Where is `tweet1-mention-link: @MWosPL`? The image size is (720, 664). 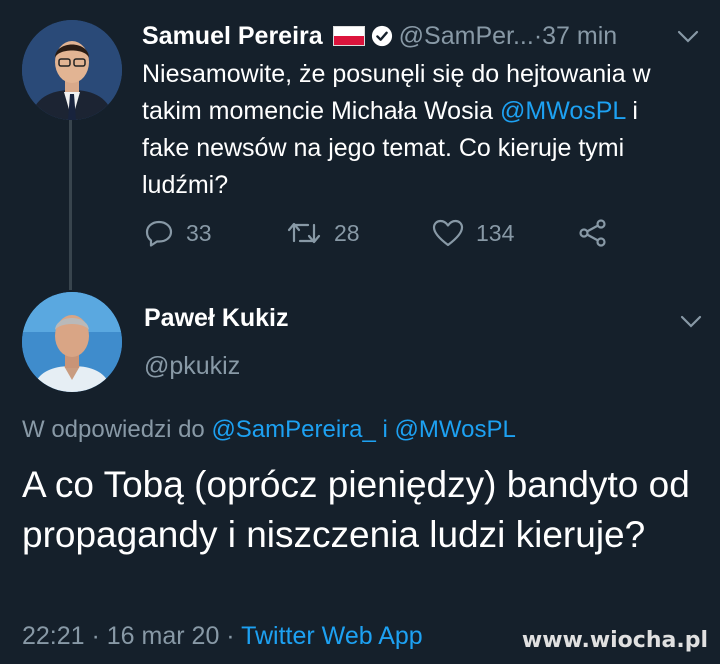
tweet1-mention-link: @MWosPL is located at coordinates (562, 111).